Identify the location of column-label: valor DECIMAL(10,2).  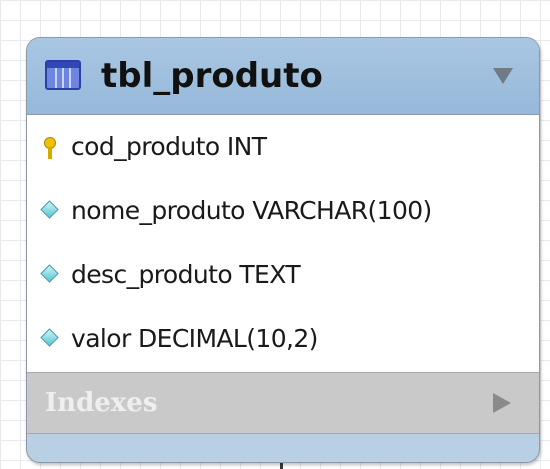
(194, 338).